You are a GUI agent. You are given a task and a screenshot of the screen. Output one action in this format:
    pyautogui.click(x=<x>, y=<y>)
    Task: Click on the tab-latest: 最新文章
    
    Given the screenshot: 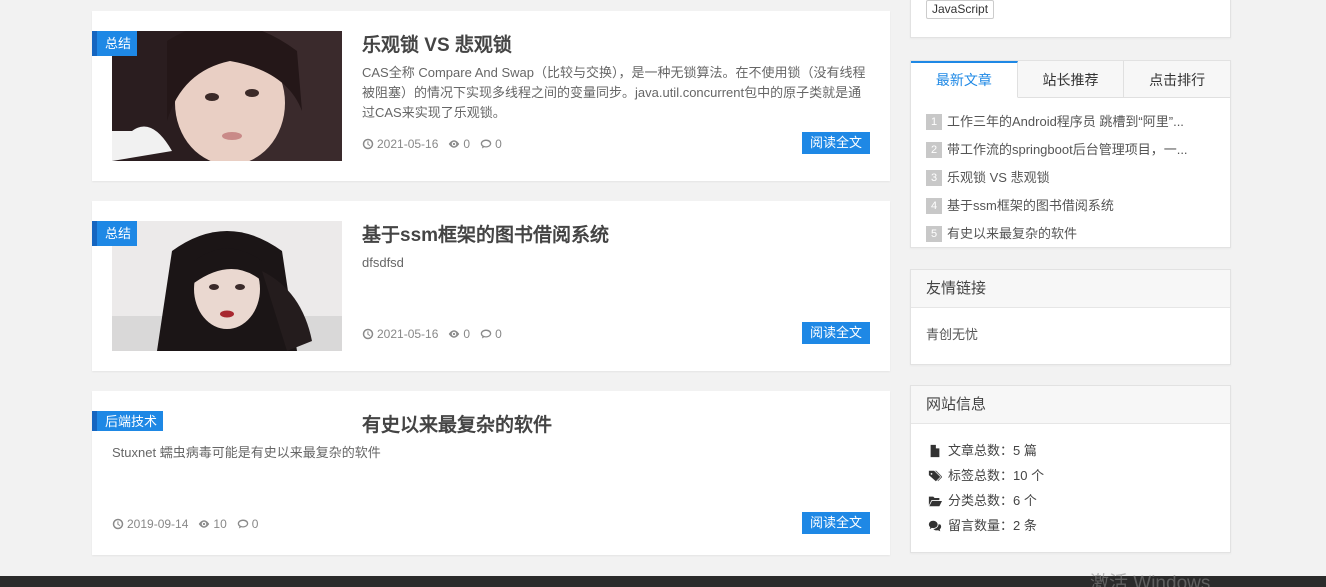 What is the action you would take?
    pyautogui.click(x=964, y=79)
    